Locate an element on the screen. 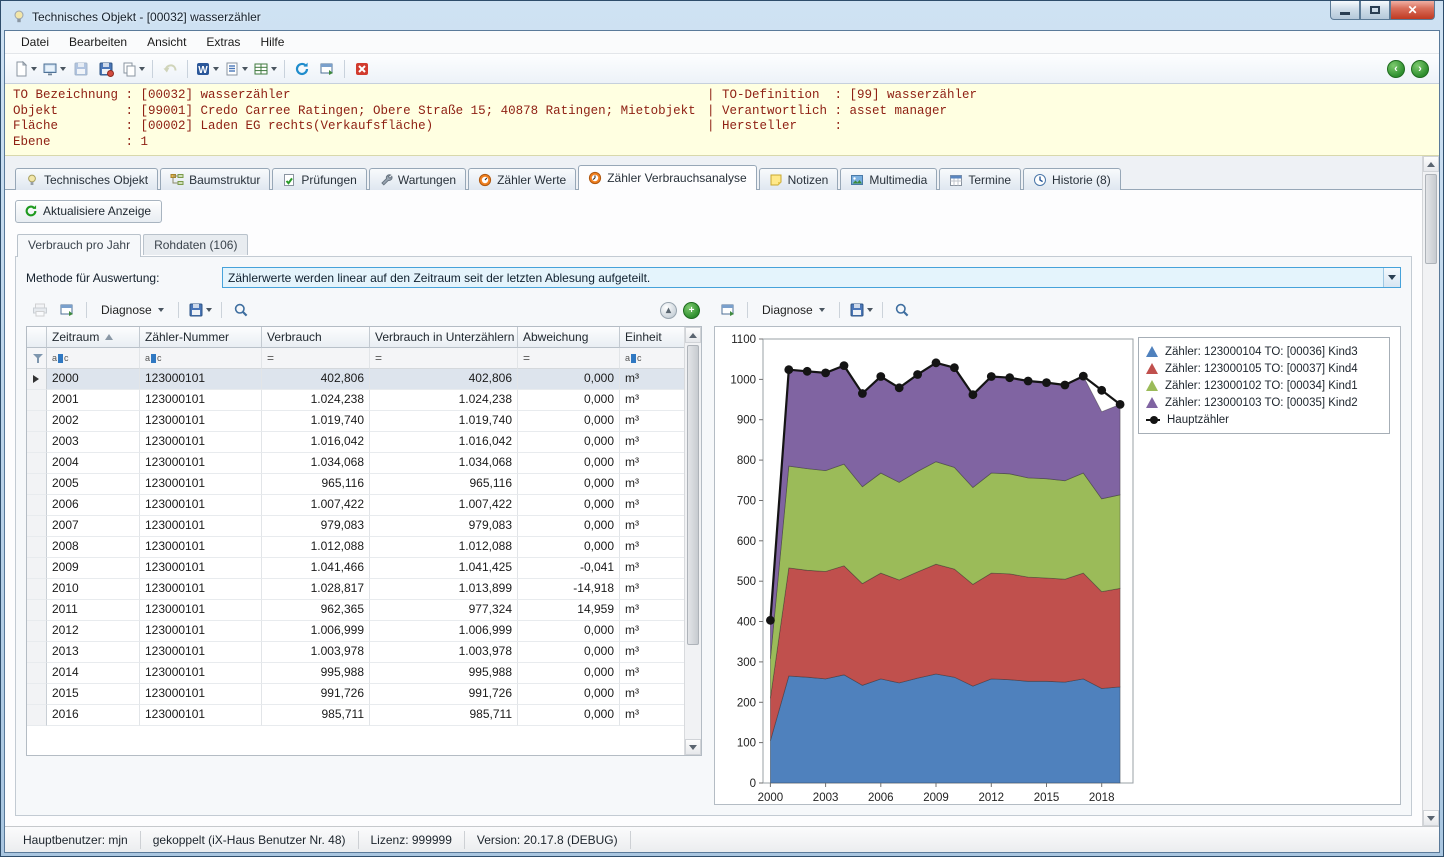 The image size is (1444, 857). menu-ansicht: Ansicht is located at coordinates (166, 42).